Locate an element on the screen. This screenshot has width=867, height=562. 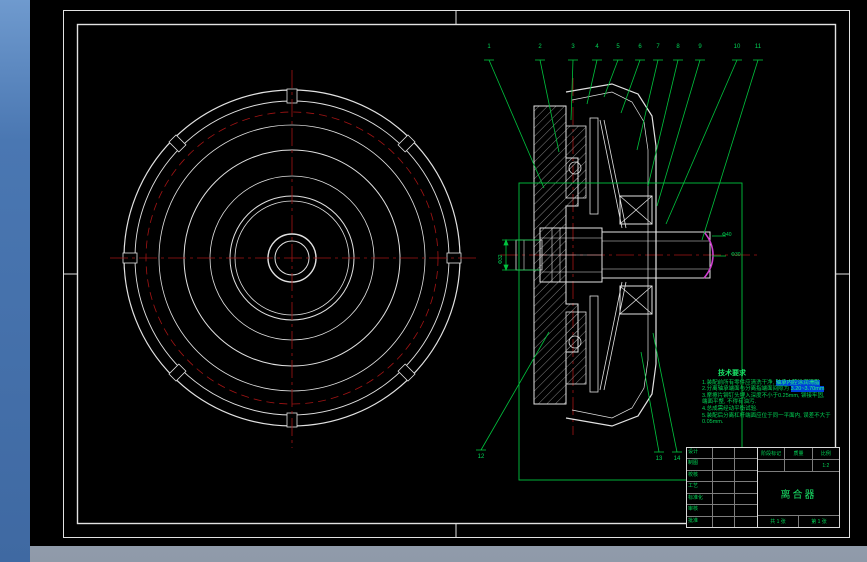
callout-number: 10 is located at coordinates (737, 47).